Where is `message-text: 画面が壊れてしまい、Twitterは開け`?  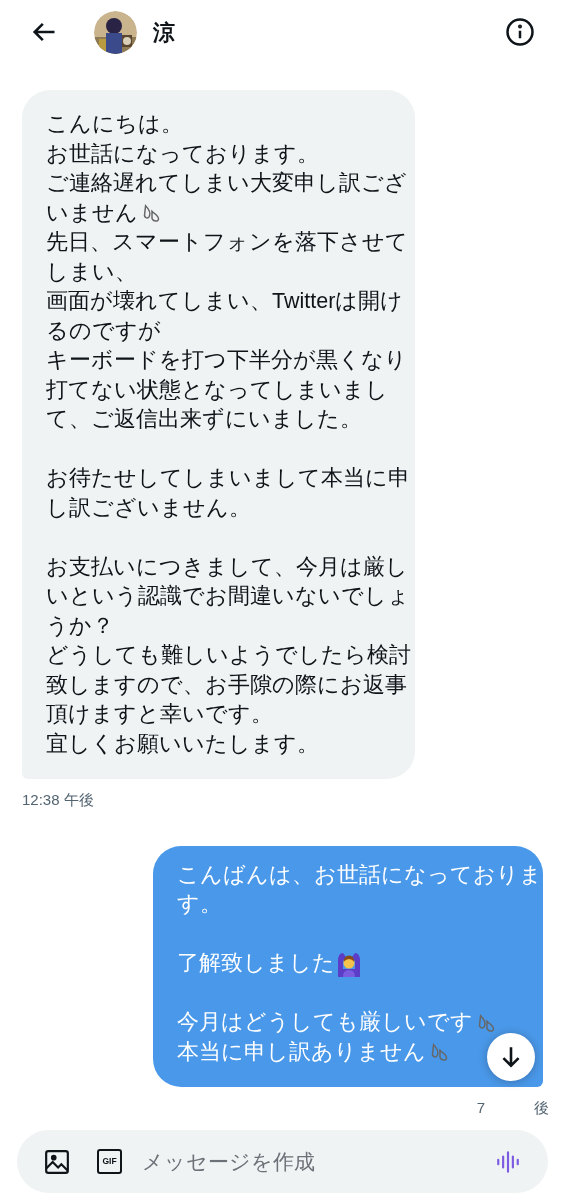 message-text: 画面が壊れてしまい、Twitterは開け is located at coordinates (225, 301).